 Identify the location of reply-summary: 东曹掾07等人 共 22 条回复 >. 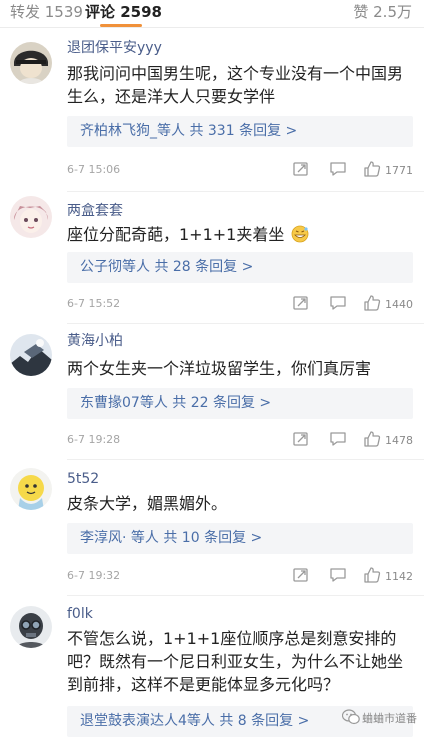
(240, 403).